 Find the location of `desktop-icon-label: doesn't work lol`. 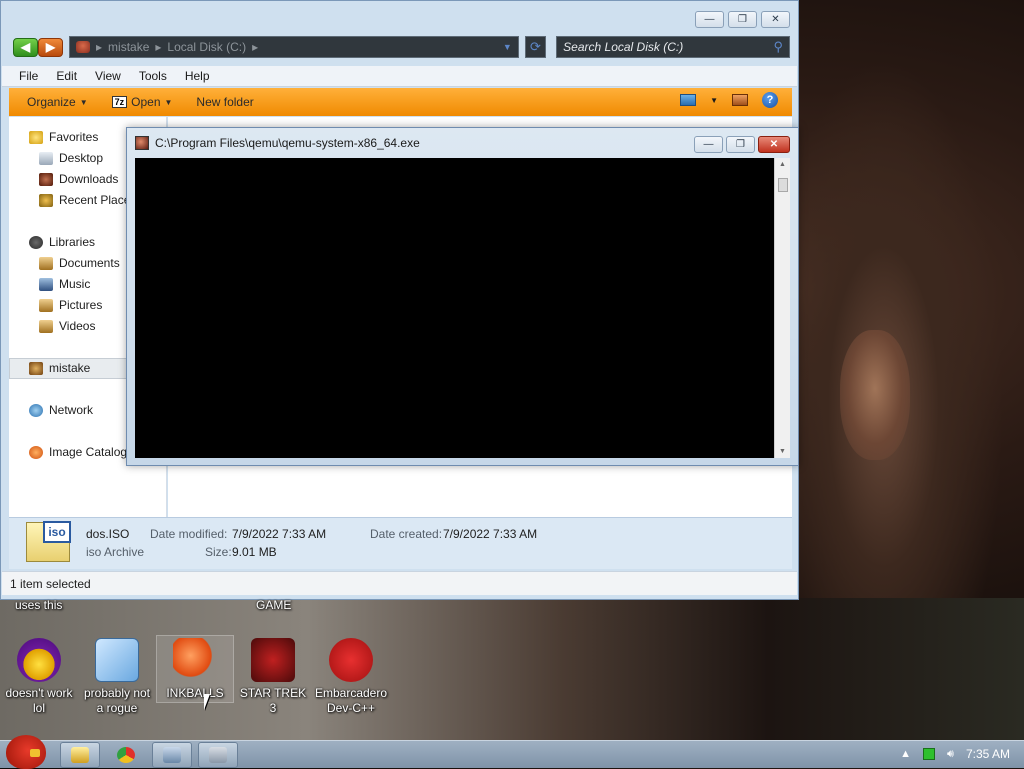

desktop-icon-label: doesn't work lol is located at coordinates (39, 700).